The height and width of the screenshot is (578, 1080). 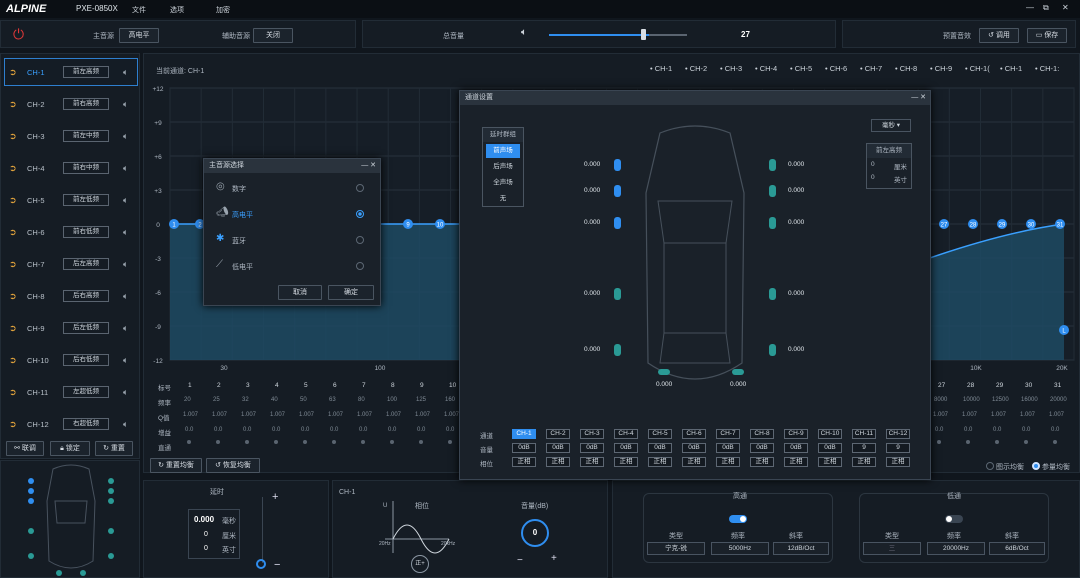 What do you see at coordinates (643, 34) in the screenshot?
I see `volume-thumb` at bounding box center [643, 34].